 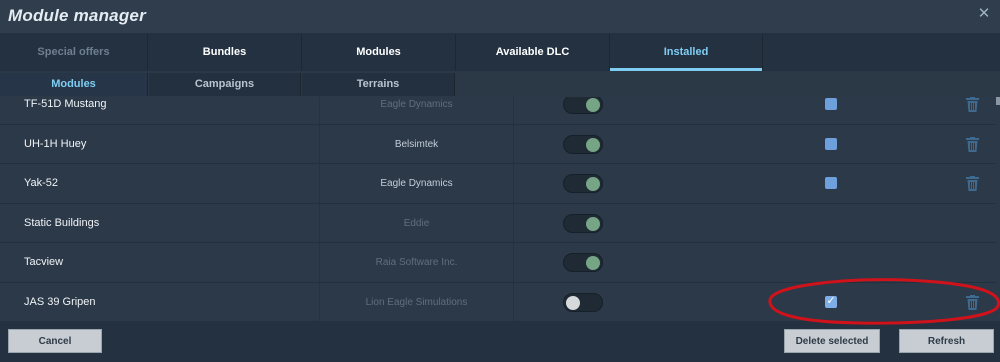 I want to click on footer-bar: Cancel Delete selected Refresh, so click(x=500, y=341).